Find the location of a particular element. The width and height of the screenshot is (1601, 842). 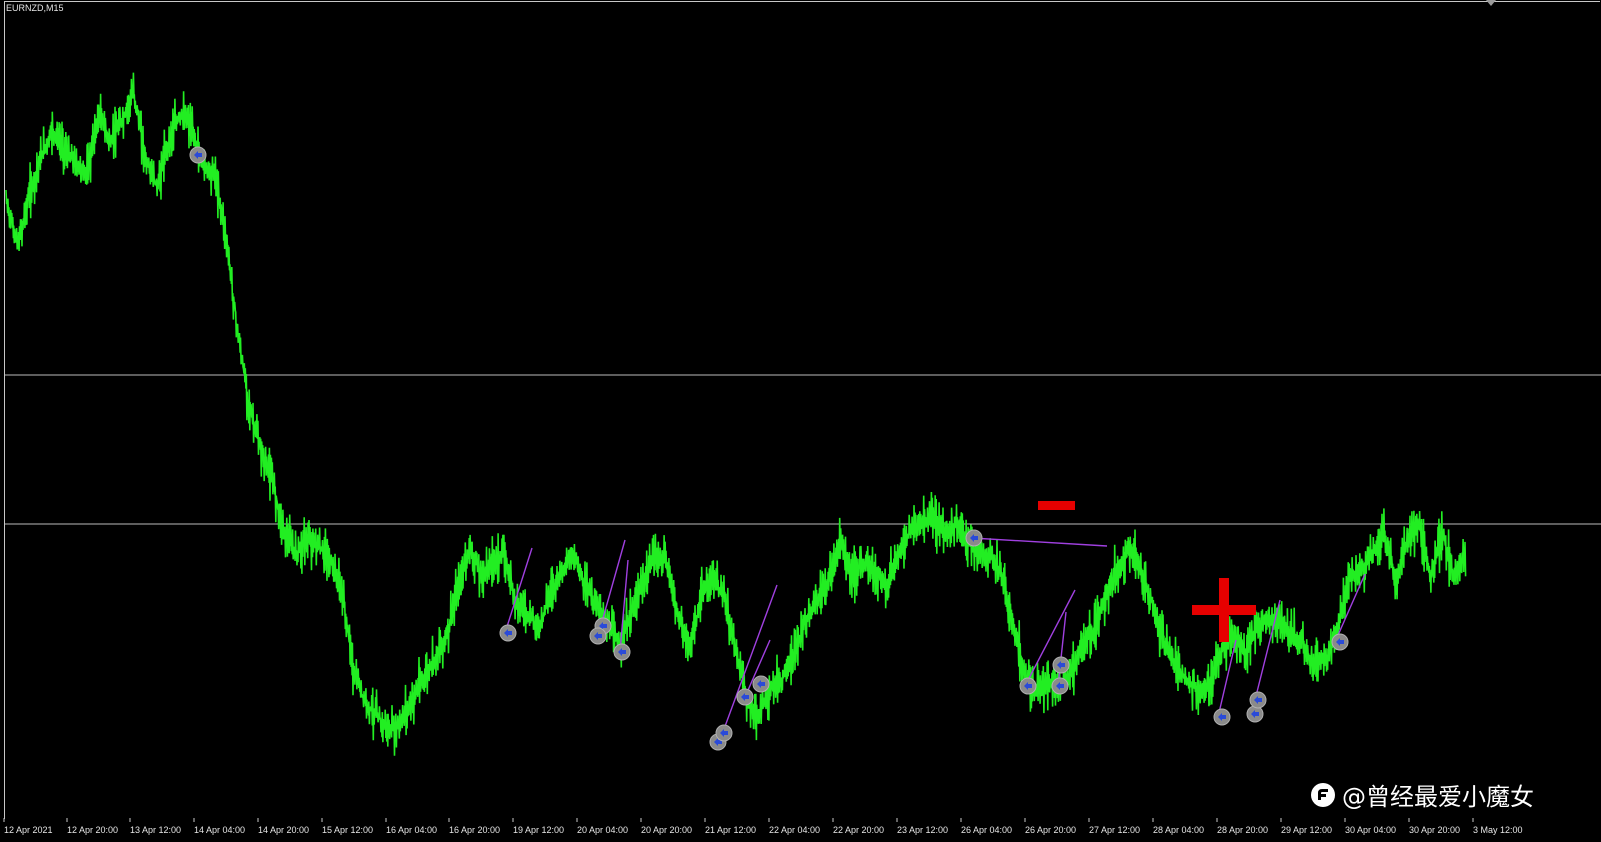

x-axis-tick-label: 20 Apr 04:00 is located at coordinates (602, 830).